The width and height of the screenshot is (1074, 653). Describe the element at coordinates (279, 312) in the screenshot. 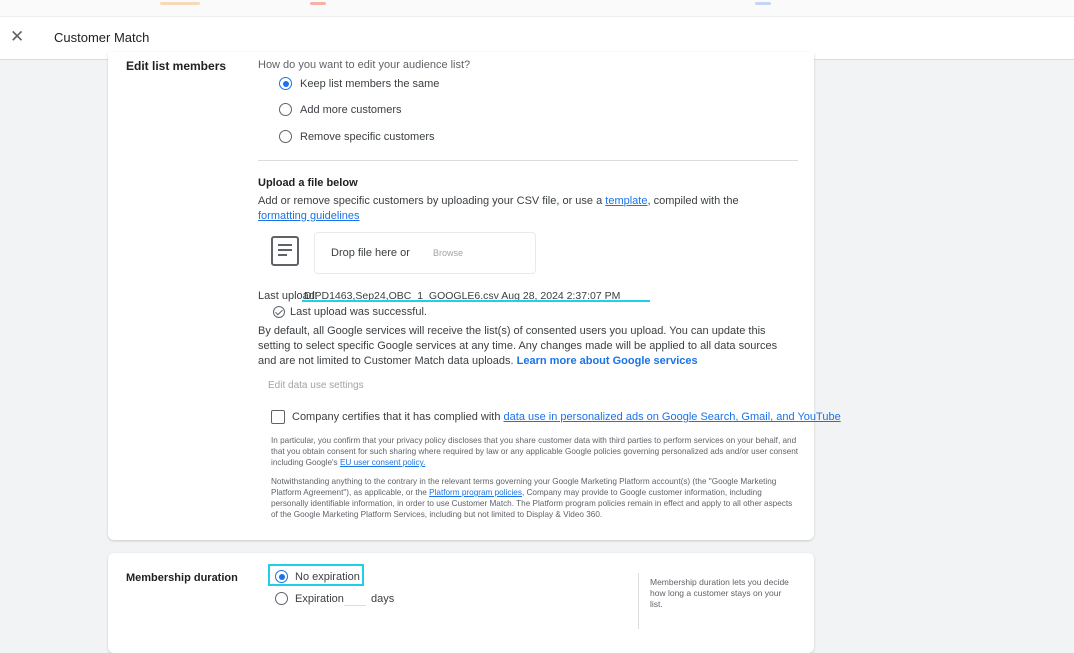

I see `check-circle-icon` at that location.